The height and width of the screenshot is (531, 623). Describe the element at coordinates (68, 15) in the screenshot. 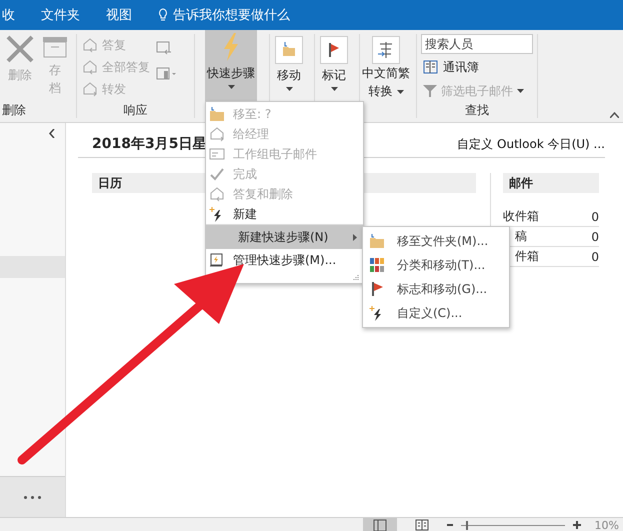

I see `menu-tab: 文件夹` at that location.